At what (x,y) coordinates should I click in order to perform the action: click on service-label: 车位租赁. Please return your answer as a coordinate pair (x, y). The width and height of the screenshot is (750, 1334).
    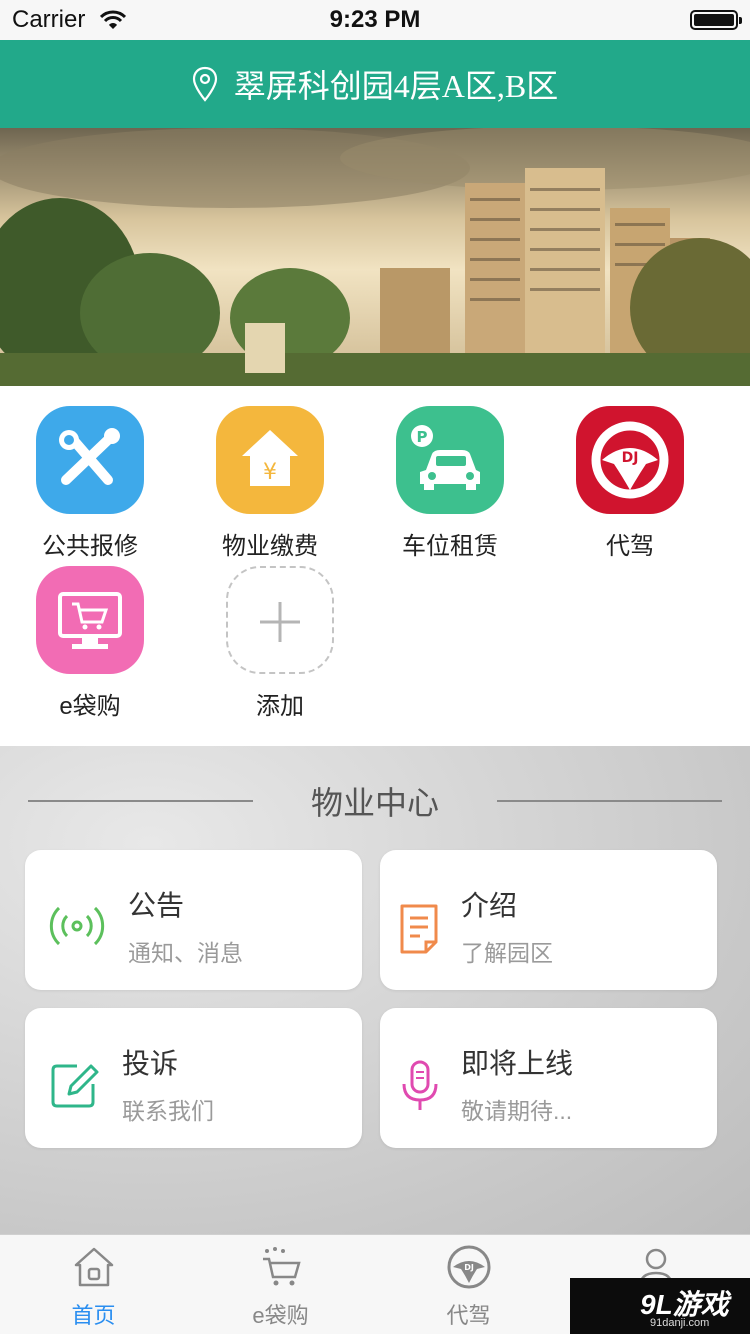
    Looking at the image, I should click on (450, 546).